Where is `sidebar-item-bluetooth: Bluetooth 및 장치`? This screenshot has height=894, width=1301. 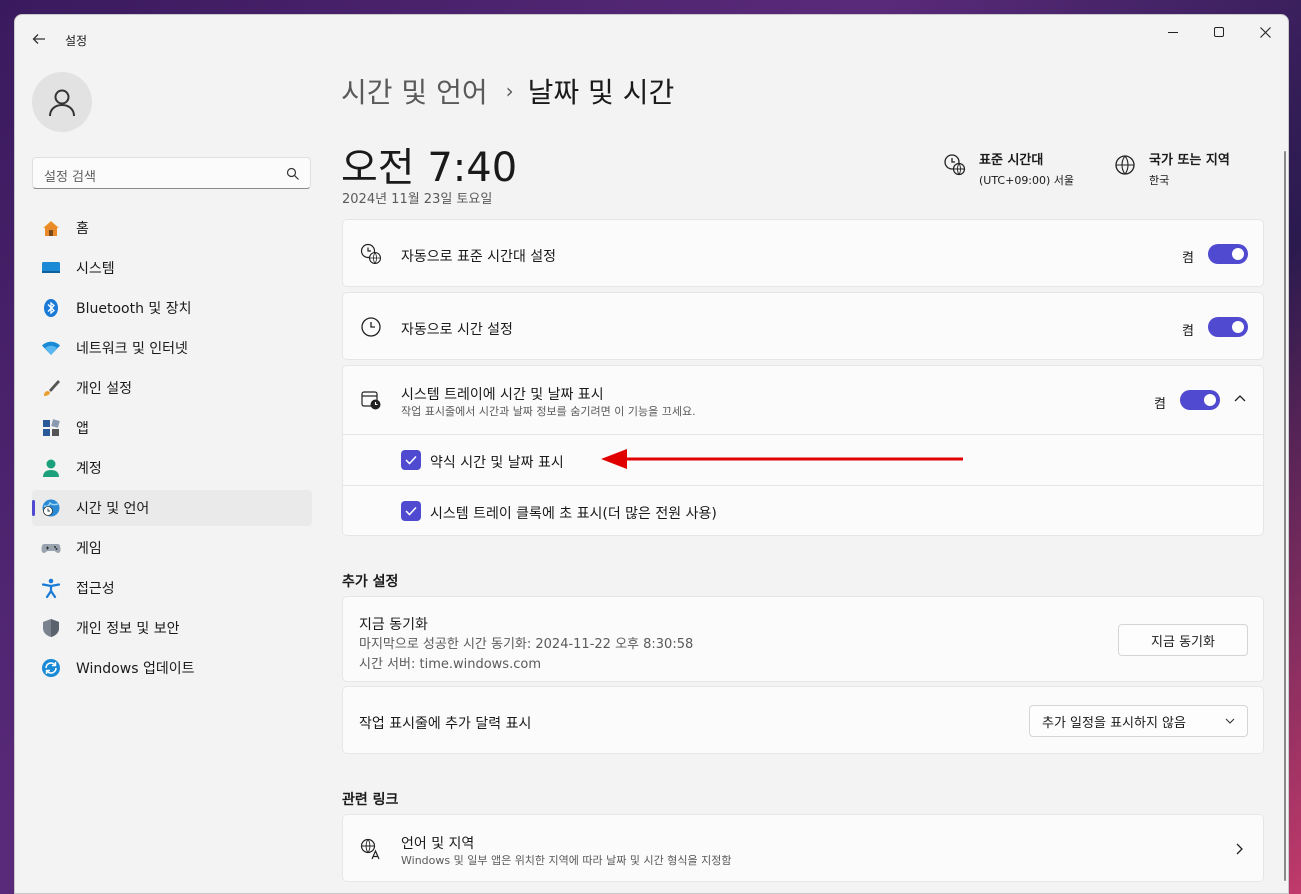
sidebar-item-bluetooth: Bluetooth 및 장치 is located at coordinates (172, 308).